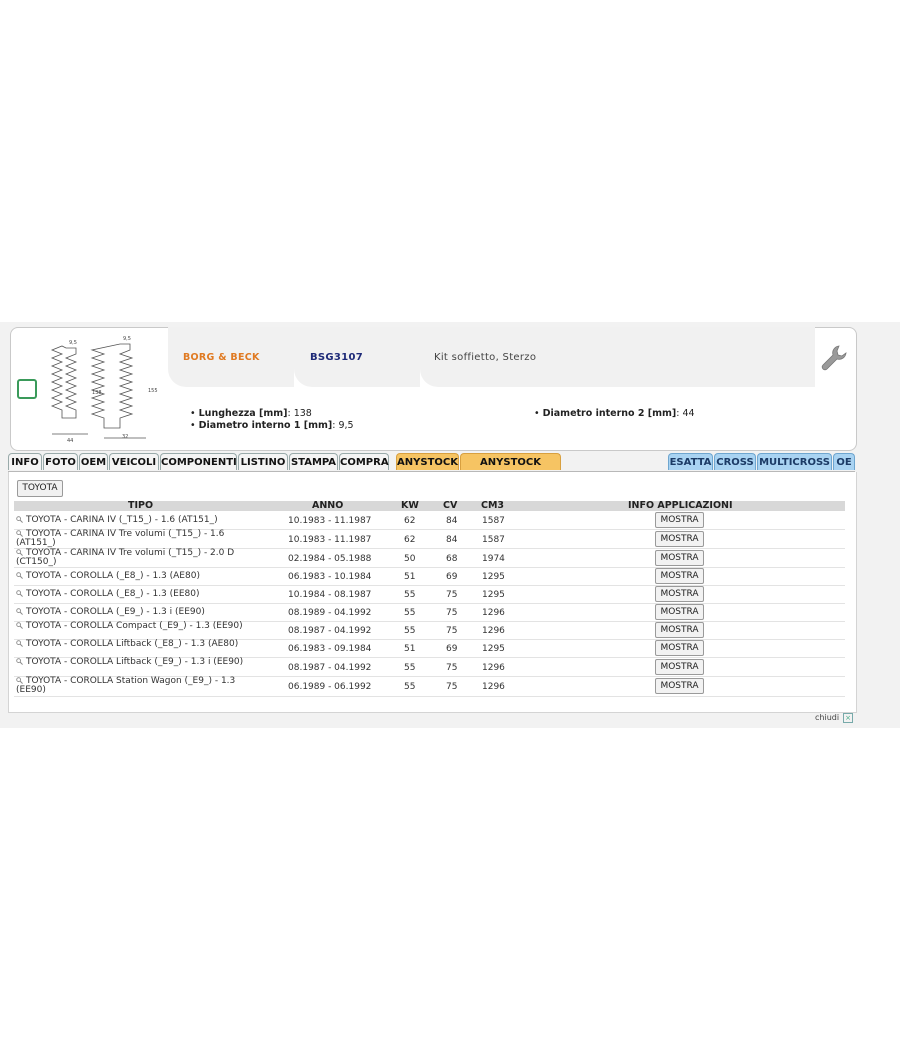 This screenshot has width=900, height=1050. What do you see at coordinates (827, 717) in the screenshot?
I see `close-label: chiudi` at bounding box center [827, 717].